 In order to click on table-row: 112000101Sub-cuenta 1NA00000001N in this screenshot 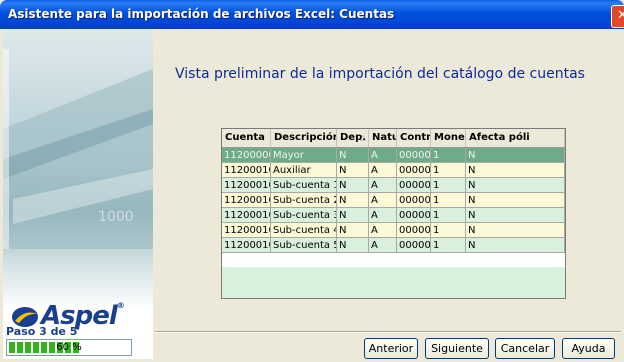, I will do `click(393, 185)`.